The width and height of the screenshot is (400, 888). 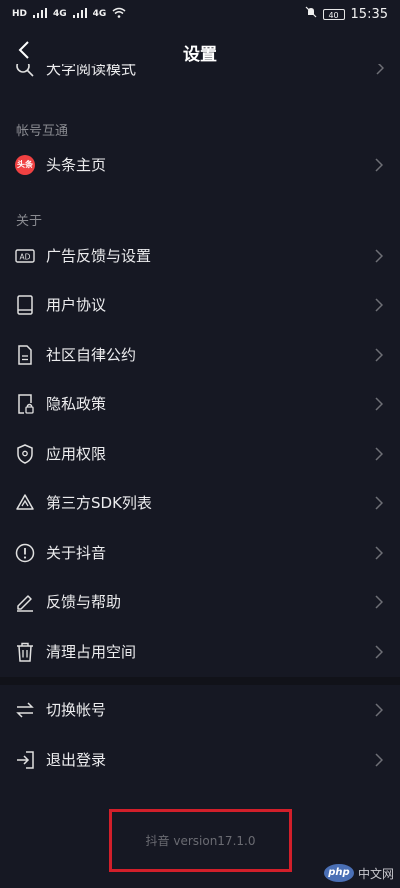 What do you see at coordinates (200, 164) in the screenshot?
I see `list-item-toutiao: 头条 头条主页` at bounding box center [200, 164].